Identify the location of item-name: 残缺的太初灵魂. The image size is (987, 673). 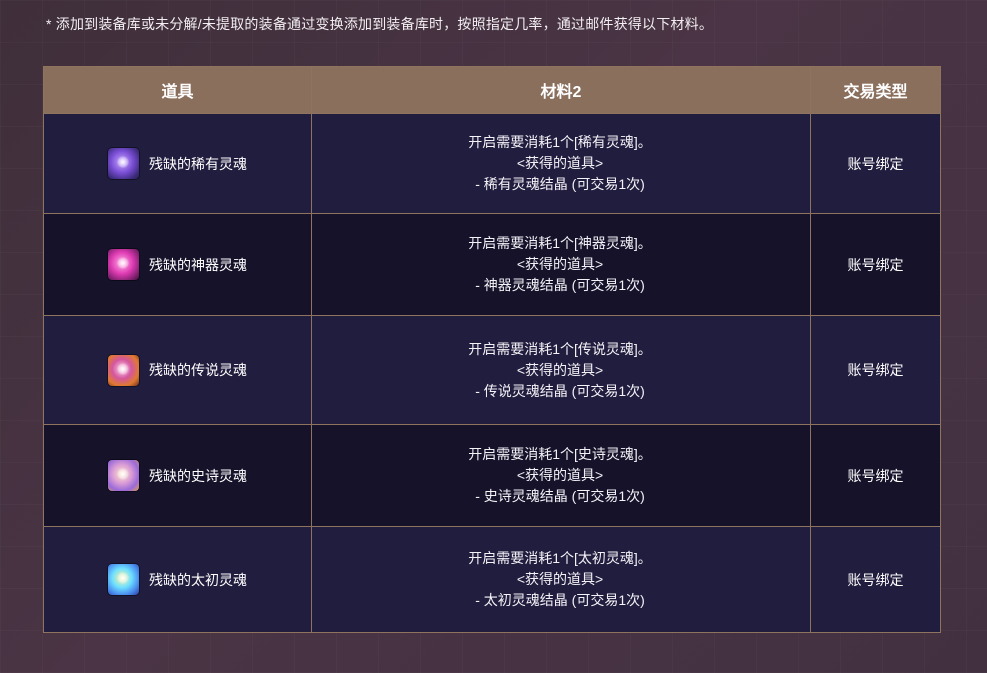
(198, 579).